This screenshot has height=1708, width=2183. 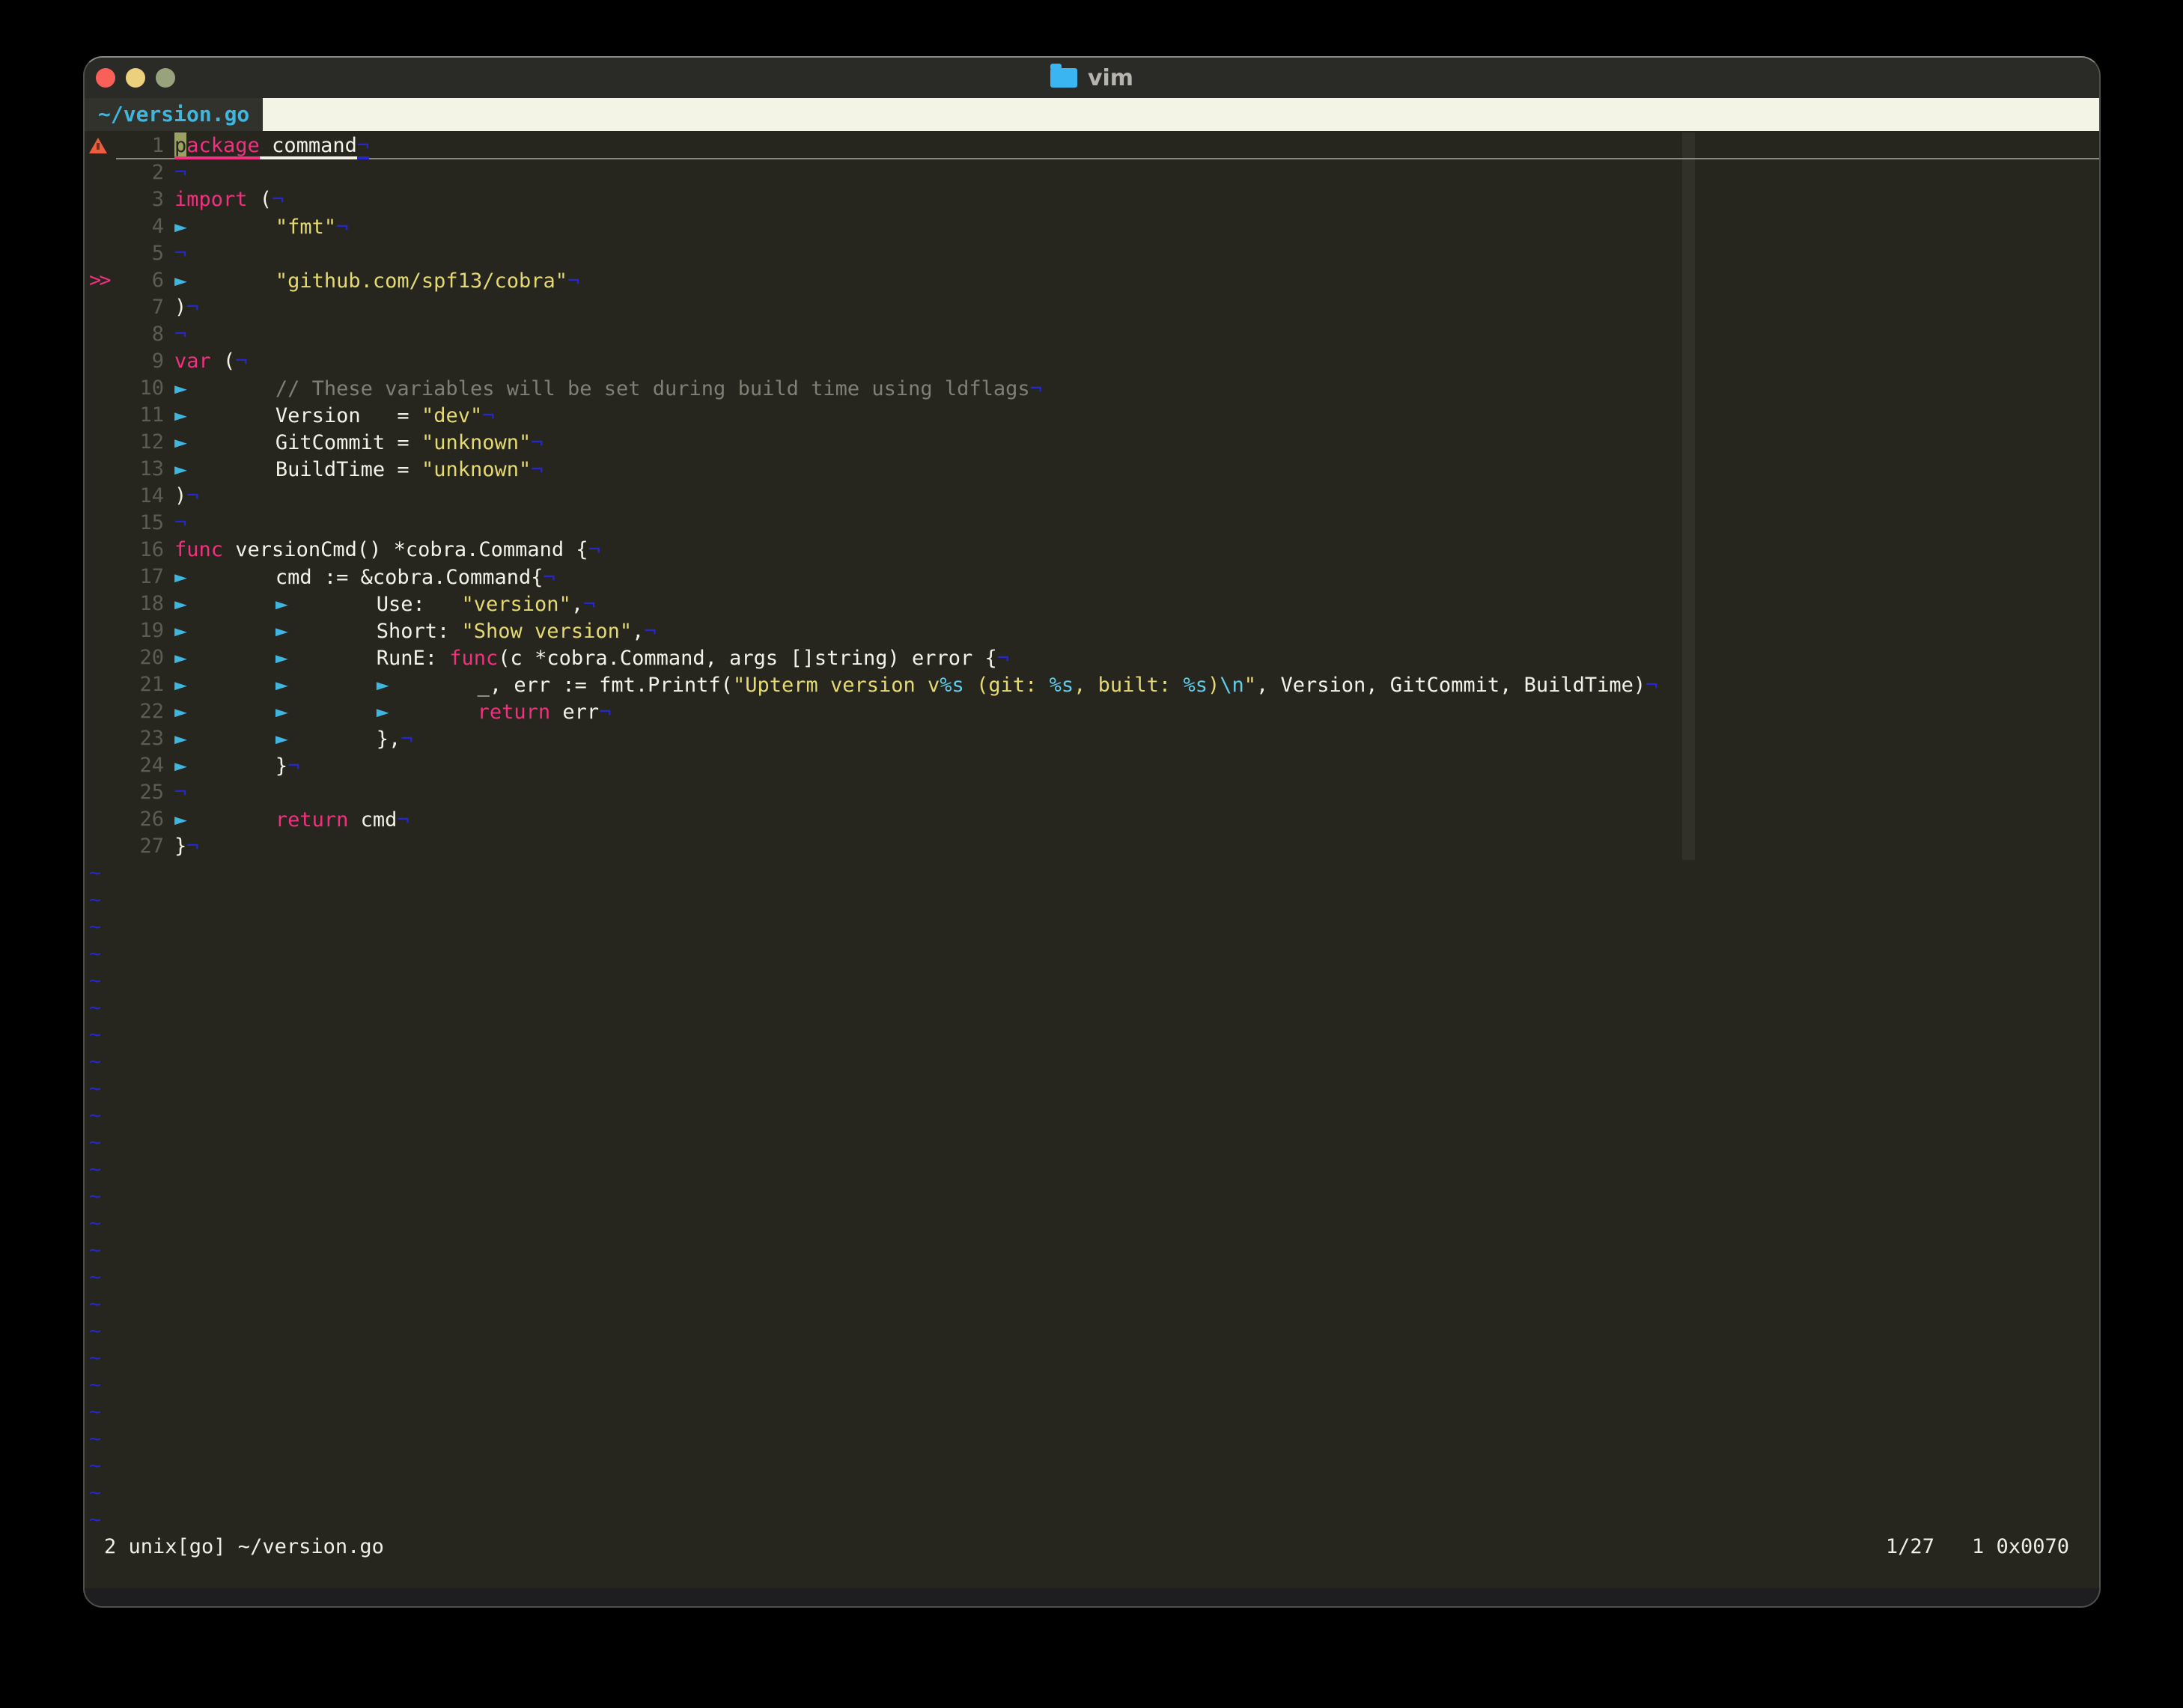 What do you see at coordinates (1094, 253) in the screenshot?
I see `code-line: 5 ¬` at bounding box center [1094, 253].